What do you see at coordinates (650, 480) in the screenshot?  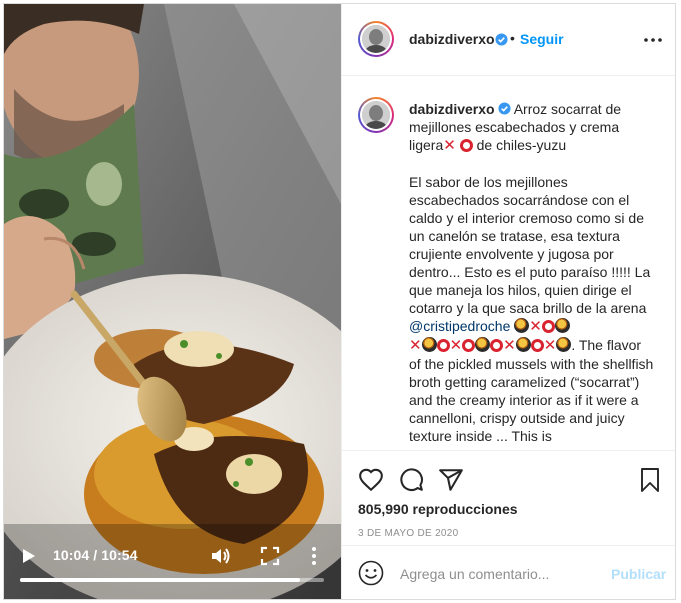 I see `bookmark-icon` at bounding box center [650, 480].